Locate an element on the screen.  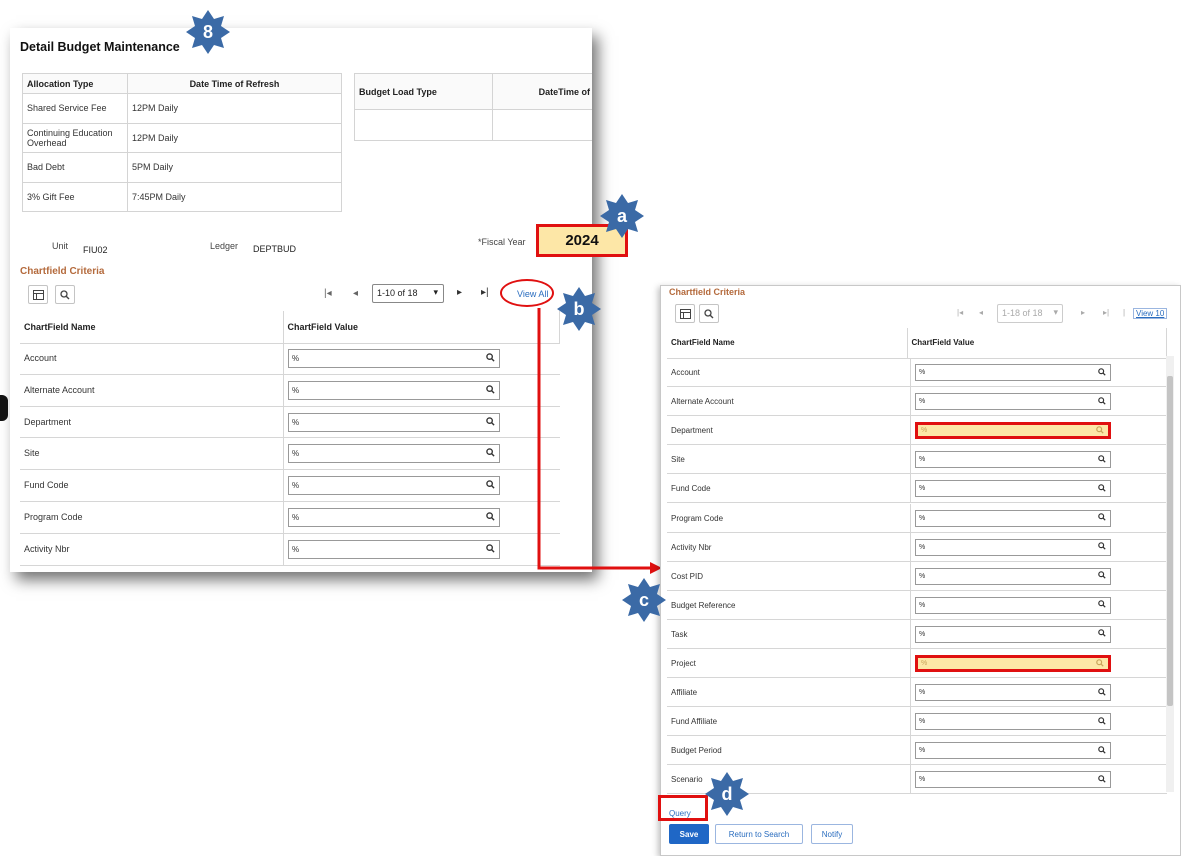
vertical-scrollbar is located at coordinates (1170, 574).